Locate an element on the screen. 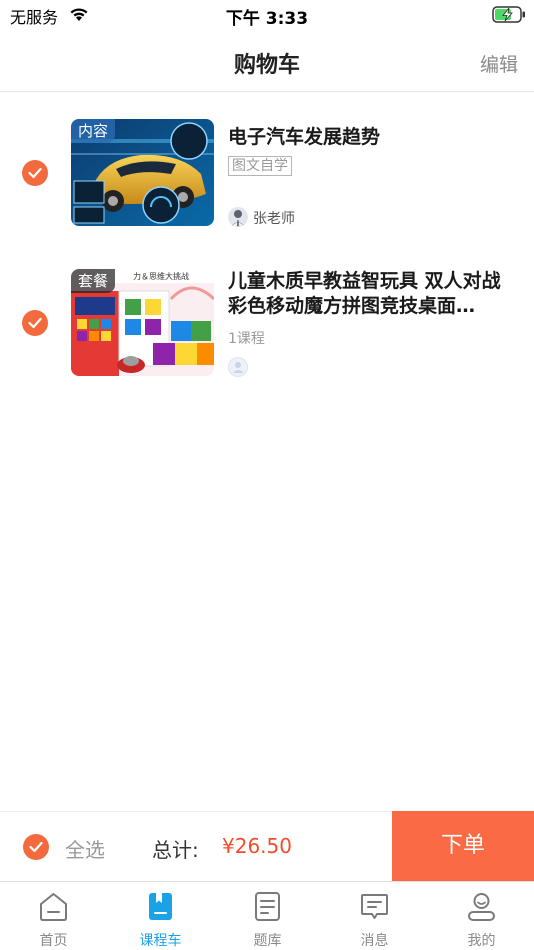 This screenshot has width=534, height=950. tab-messages: 消息 is located at coordinates (374, 916).